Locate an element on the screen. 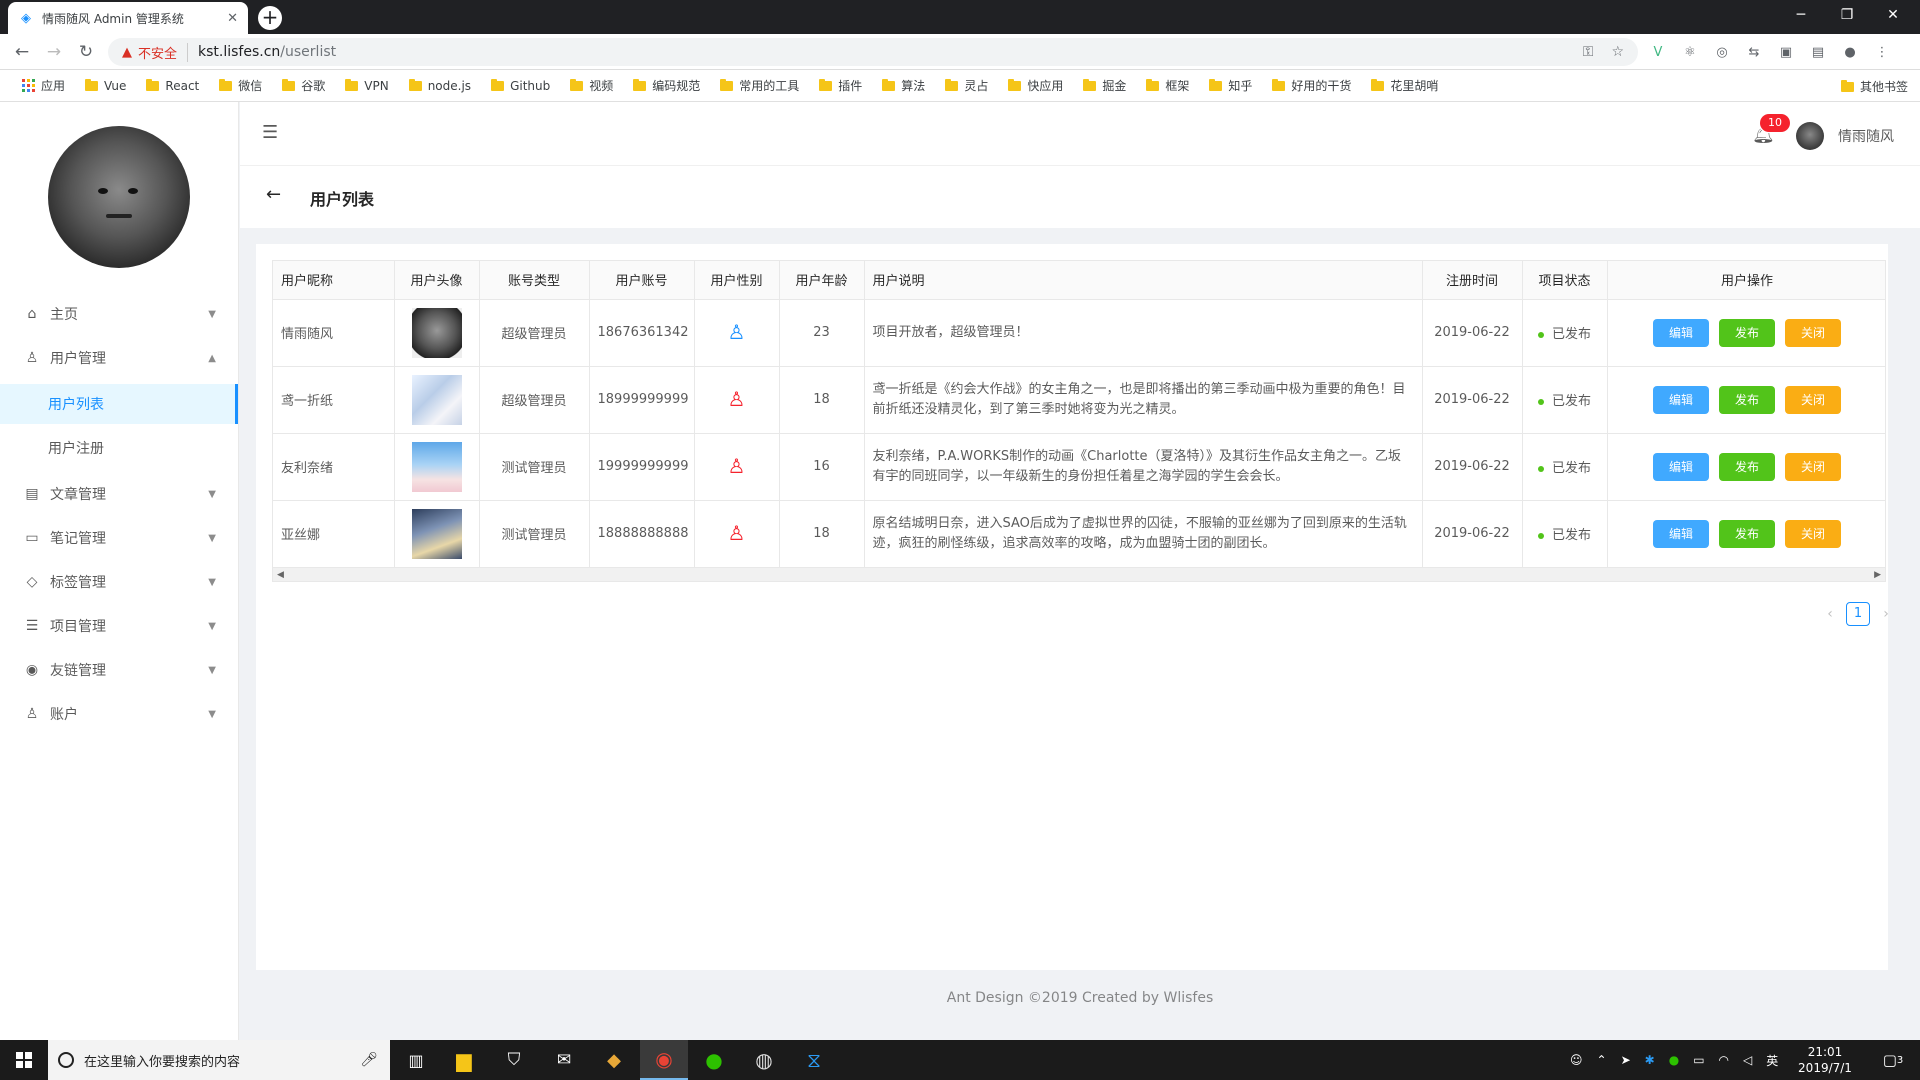 The width and height of the screenshot is (1920, 1080). file-explorer-icon: ▆ is located at coordinates (464, 1060).